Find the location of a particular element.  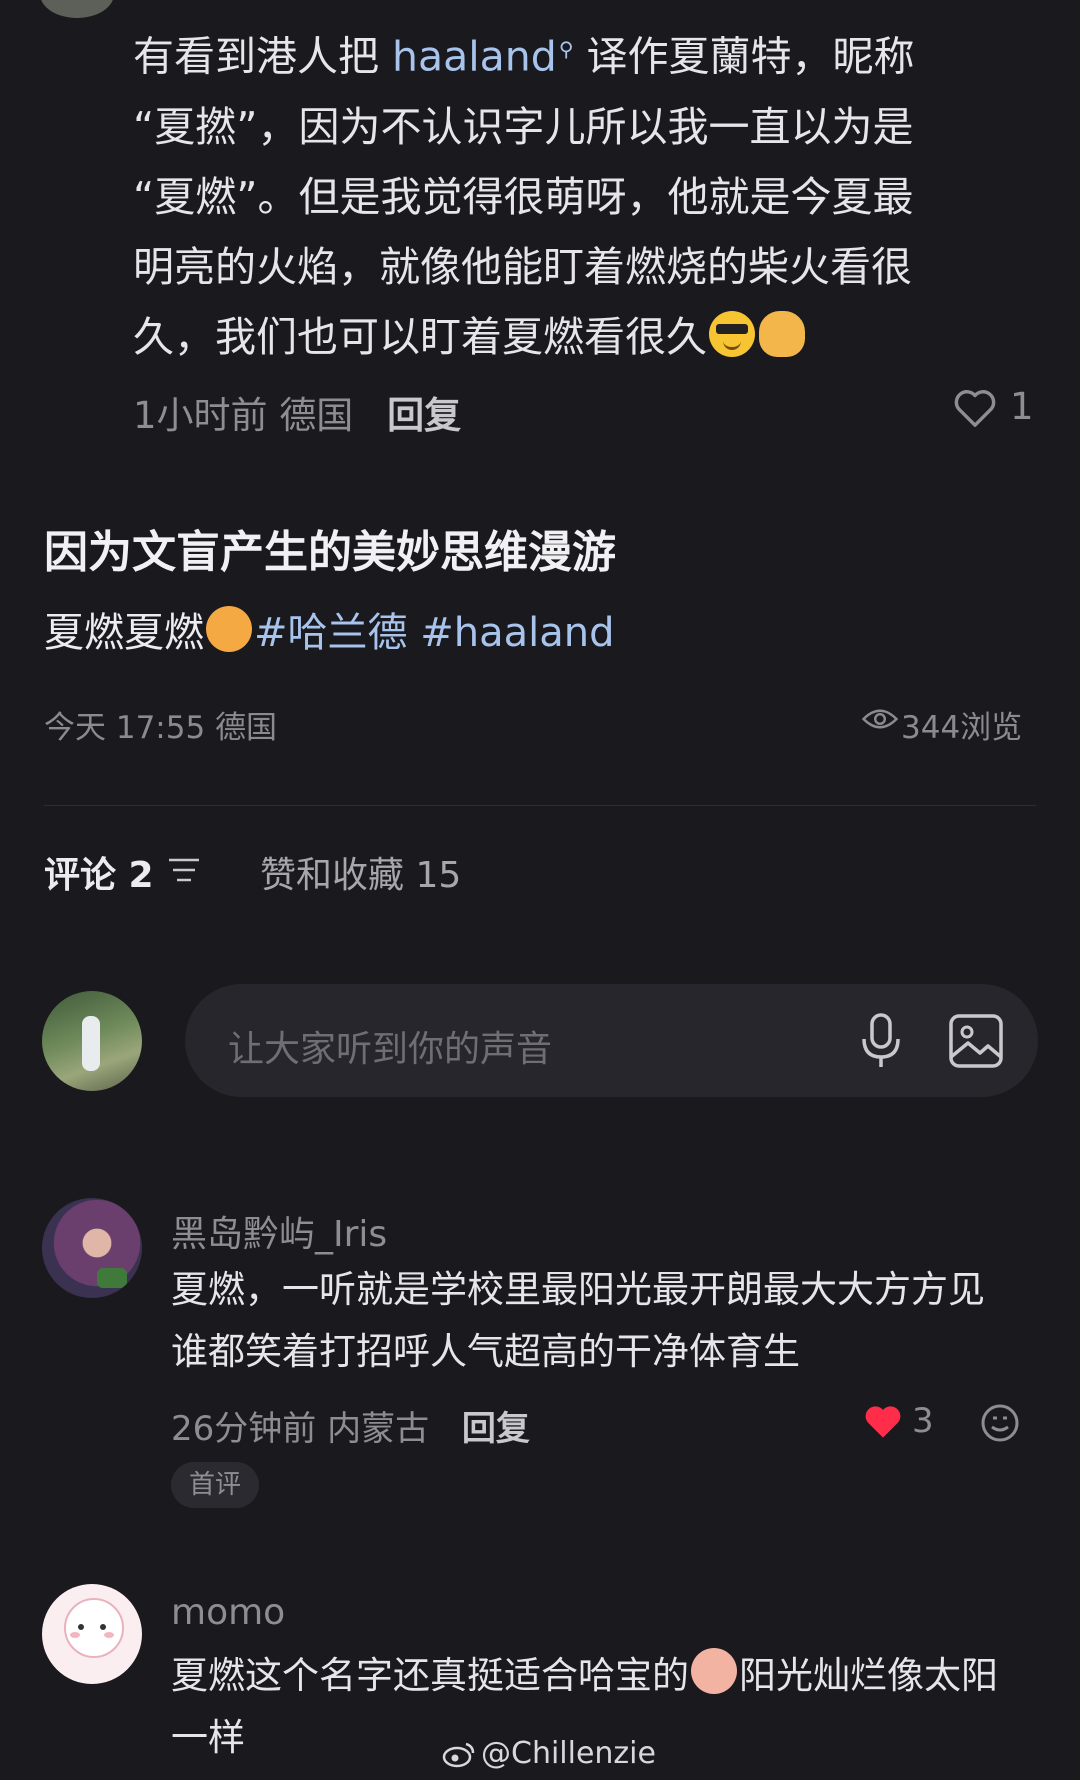

tab-comments: 评论 2 is located at coordinates (99, 872).